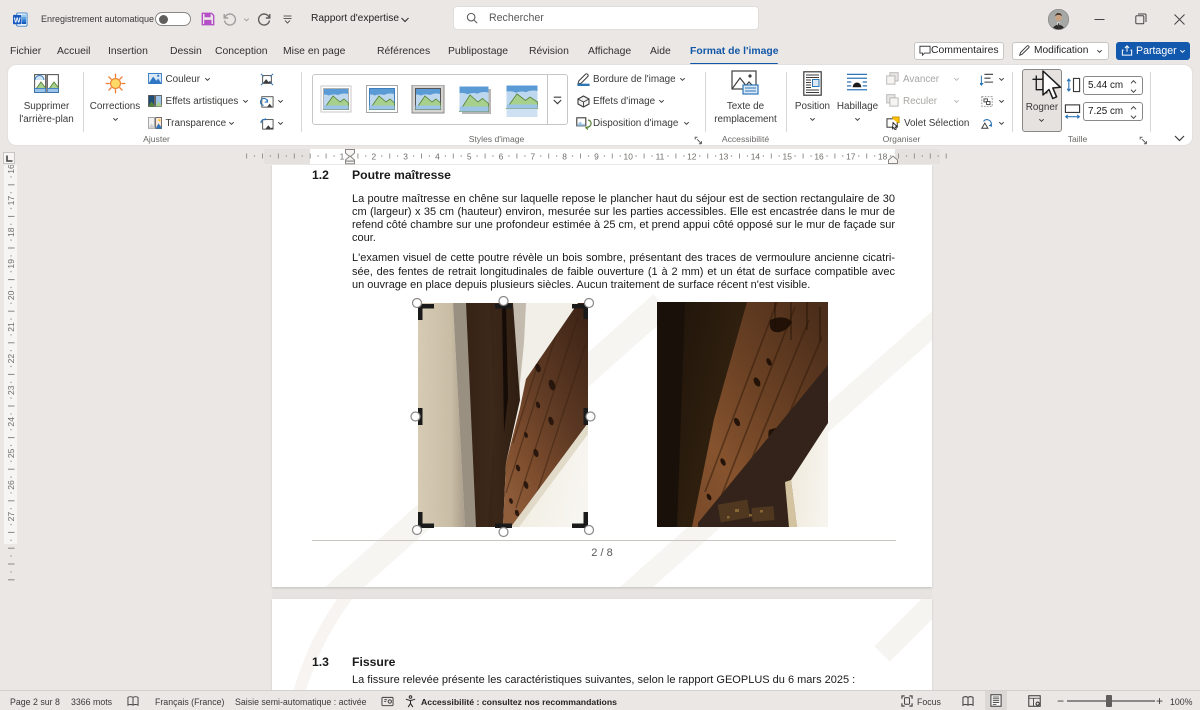 Image resolution: width=1200 pixels, height=710 pixels. What do you see at coordinates (692, 156) in the screenshot?
I see `svg-text: 12` at bounding box center [692, 156].